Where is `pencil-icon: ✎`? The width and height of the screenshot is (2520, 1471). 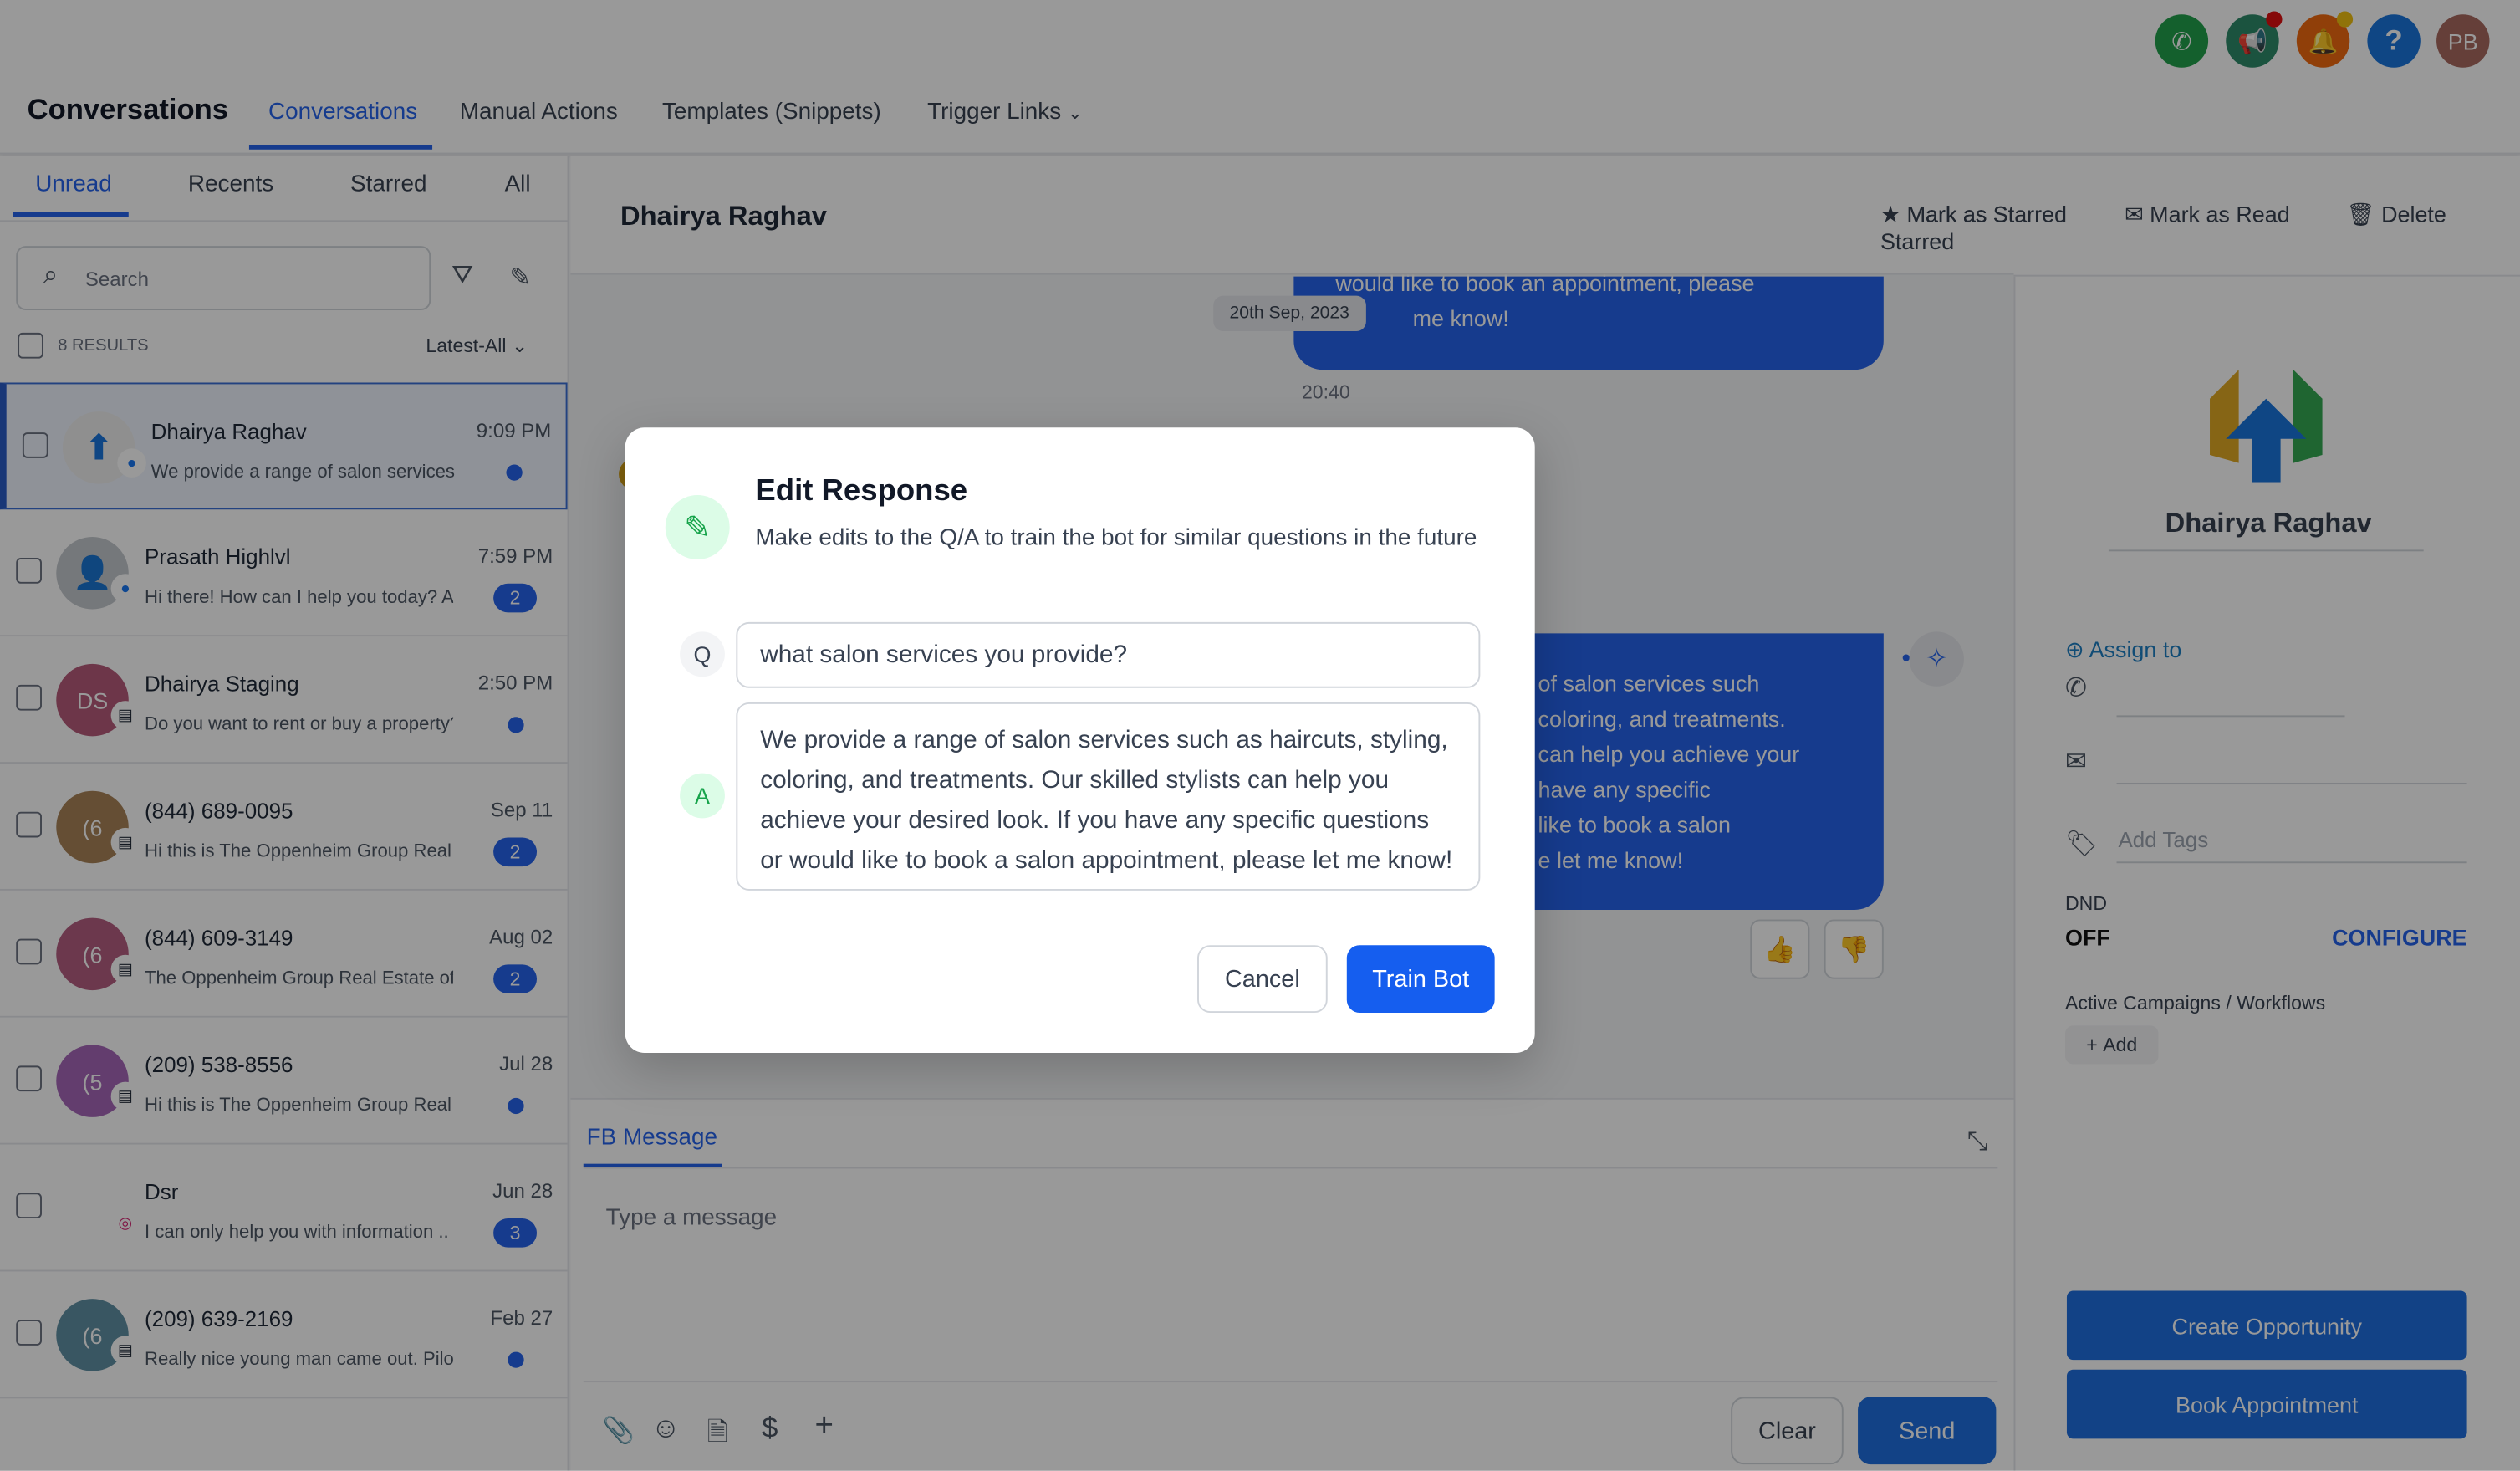
pencil-icon: ✎ is located at coordinates (697, 527).